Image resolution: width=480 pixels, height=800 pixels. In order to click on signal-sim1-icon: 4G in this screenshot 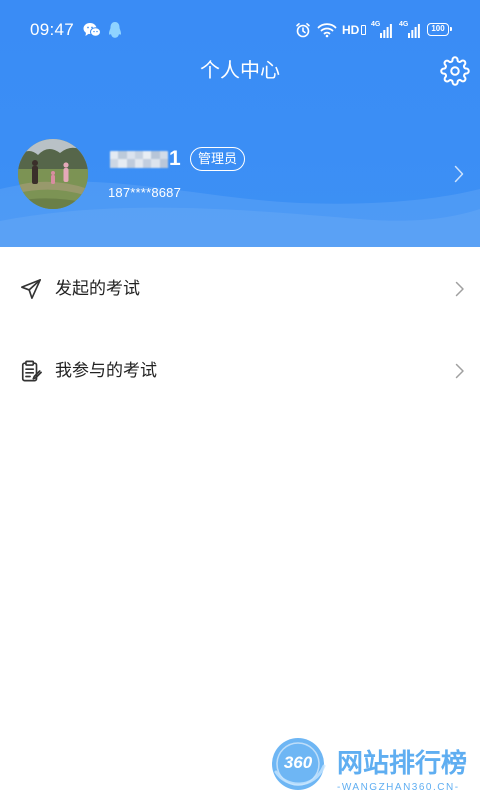, I will do `click(382, 30)`.